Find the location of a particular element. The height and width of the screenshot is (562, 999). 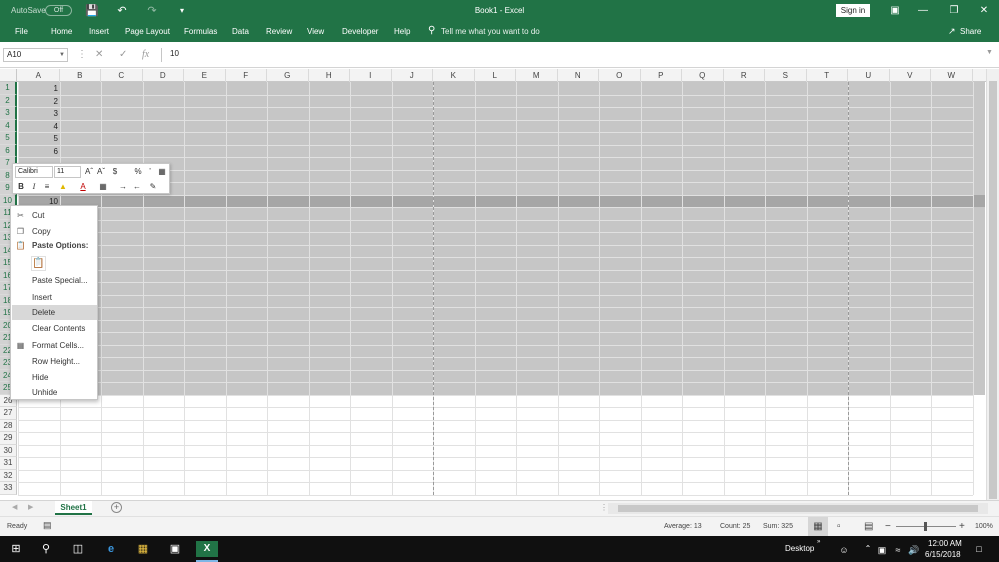

column-header: C is located at coordinates (122, 75).